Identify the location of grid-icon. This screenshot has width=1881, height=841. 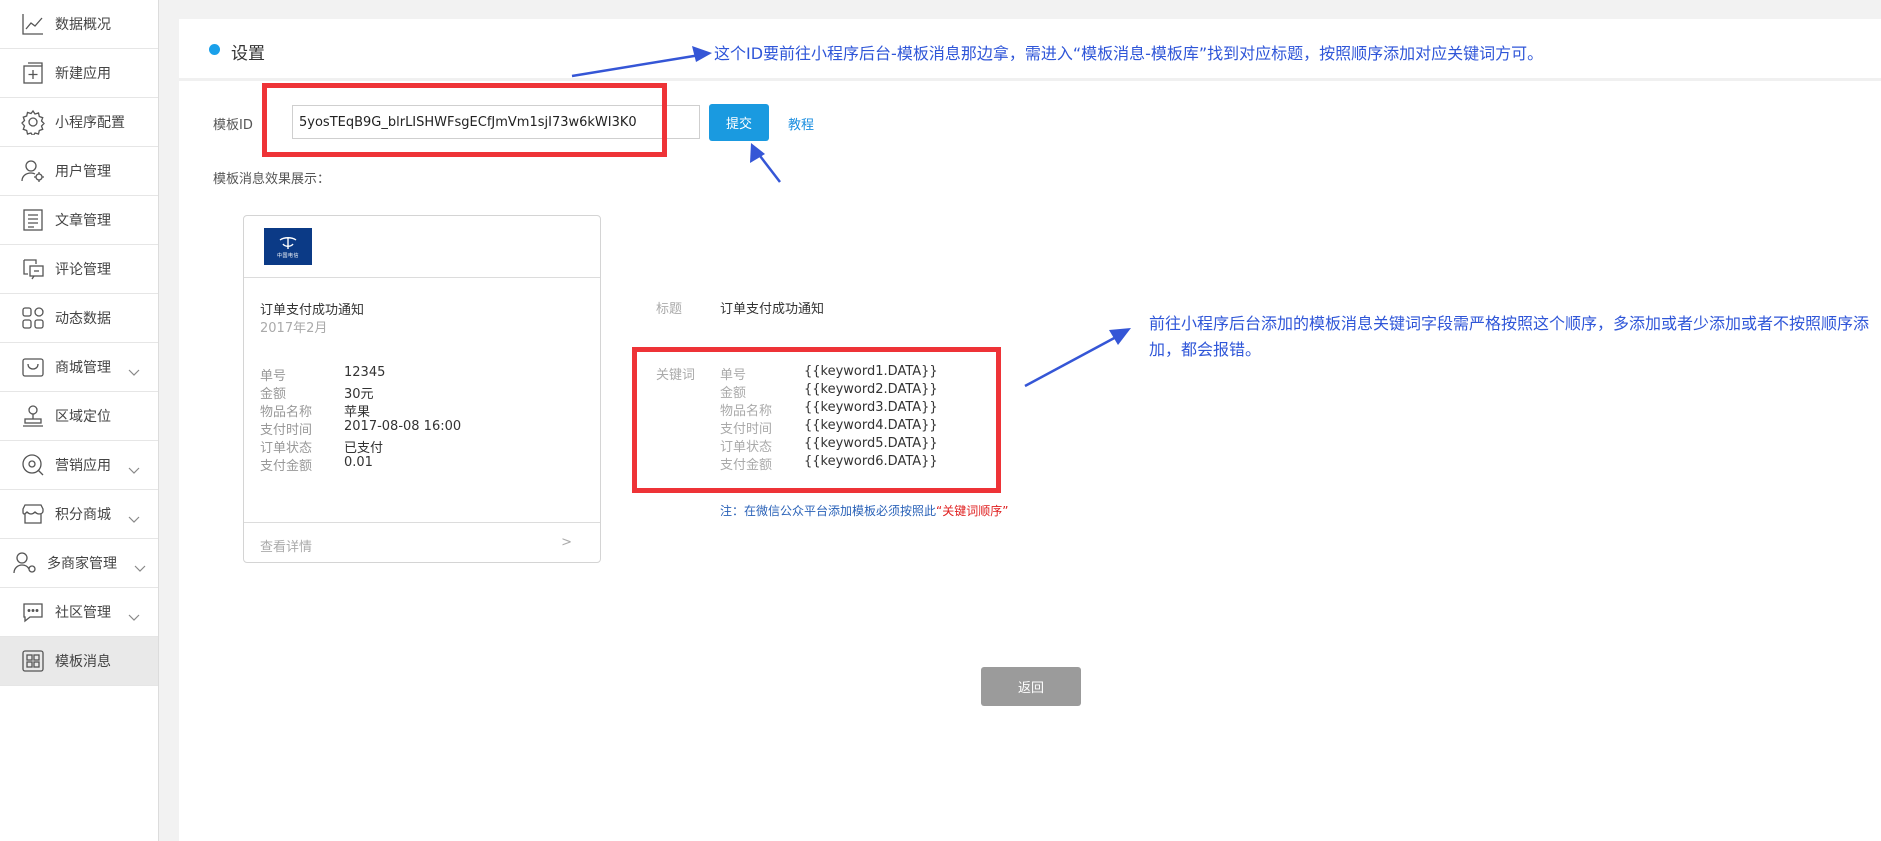
(33, 318).